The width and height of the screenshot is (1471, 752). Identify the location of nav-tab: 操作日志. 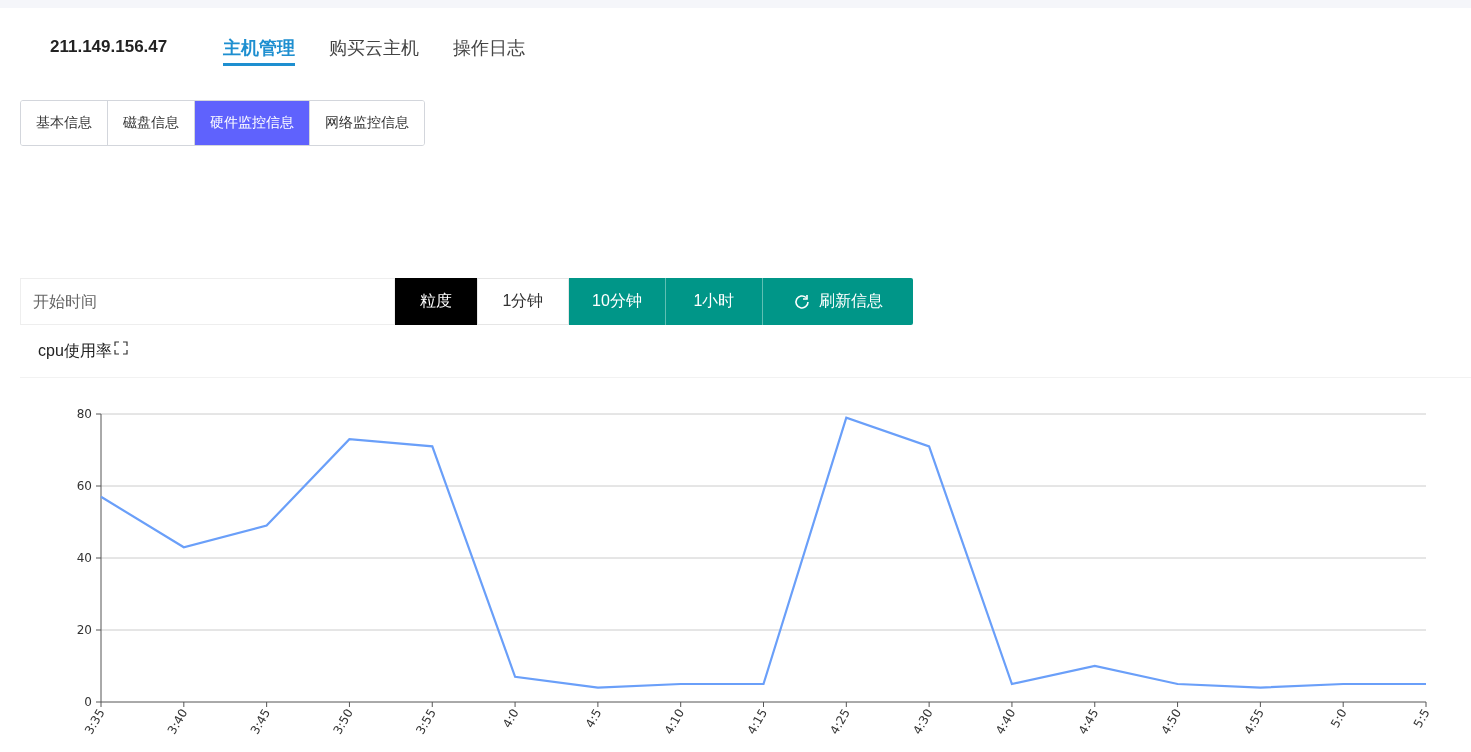
(489, 50).